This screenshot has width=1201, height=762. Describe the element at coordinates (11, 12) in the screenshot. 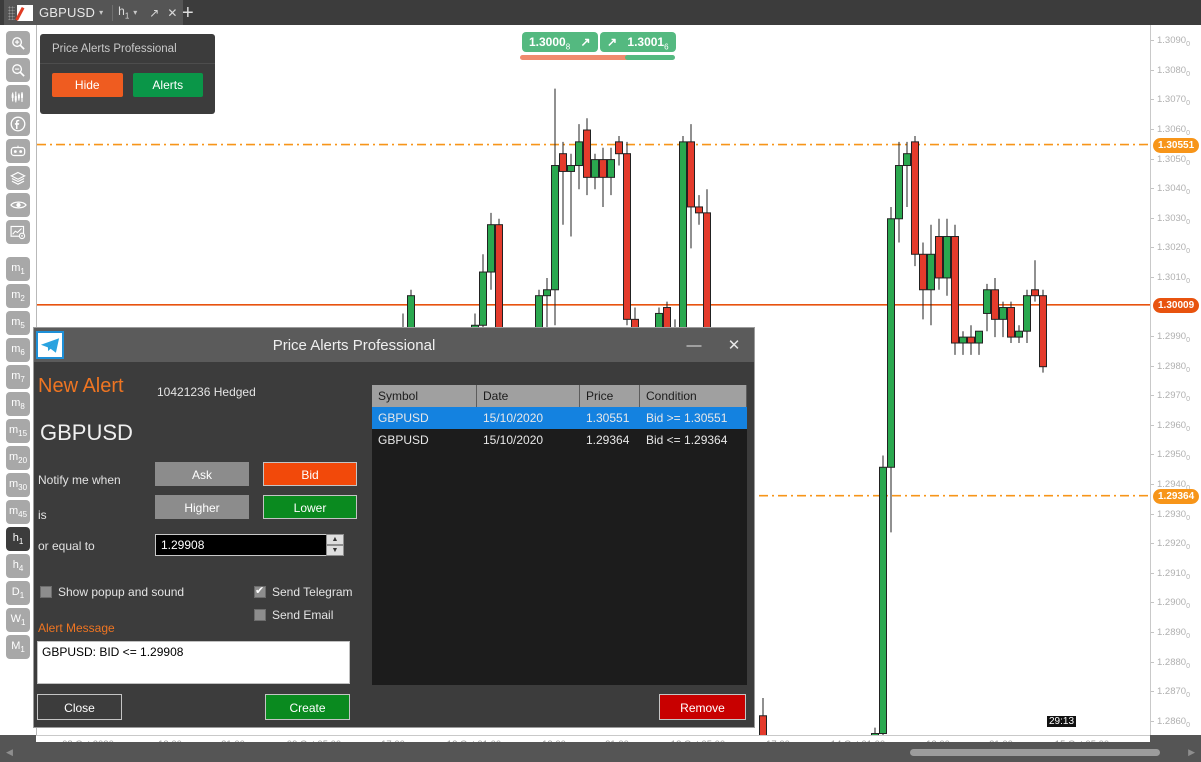

I see `drag-grip-icon` at that location.